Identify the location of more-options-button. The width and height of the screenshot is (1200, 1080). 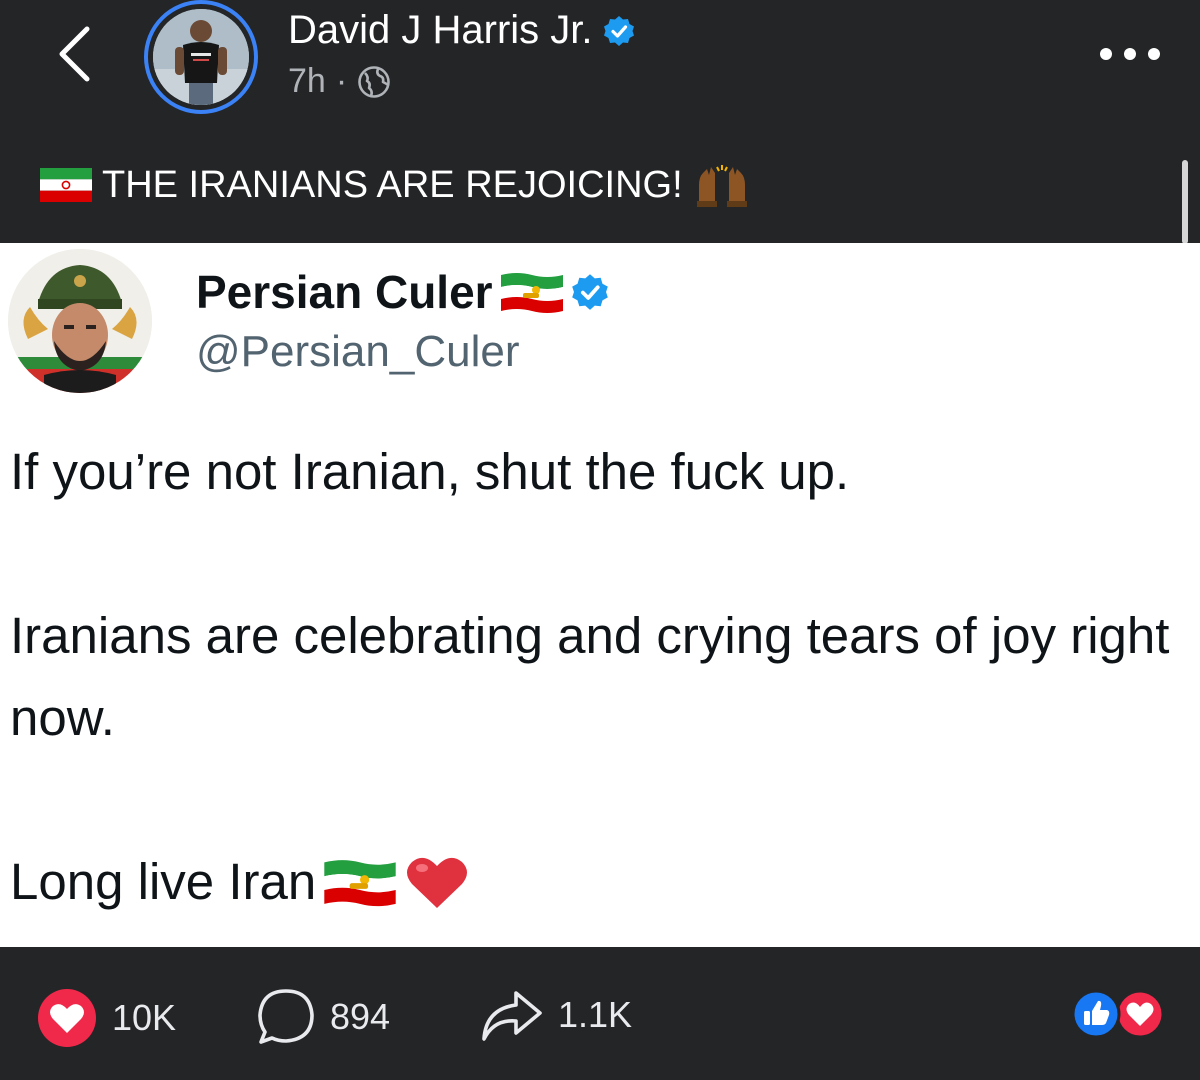
(1130, 54).